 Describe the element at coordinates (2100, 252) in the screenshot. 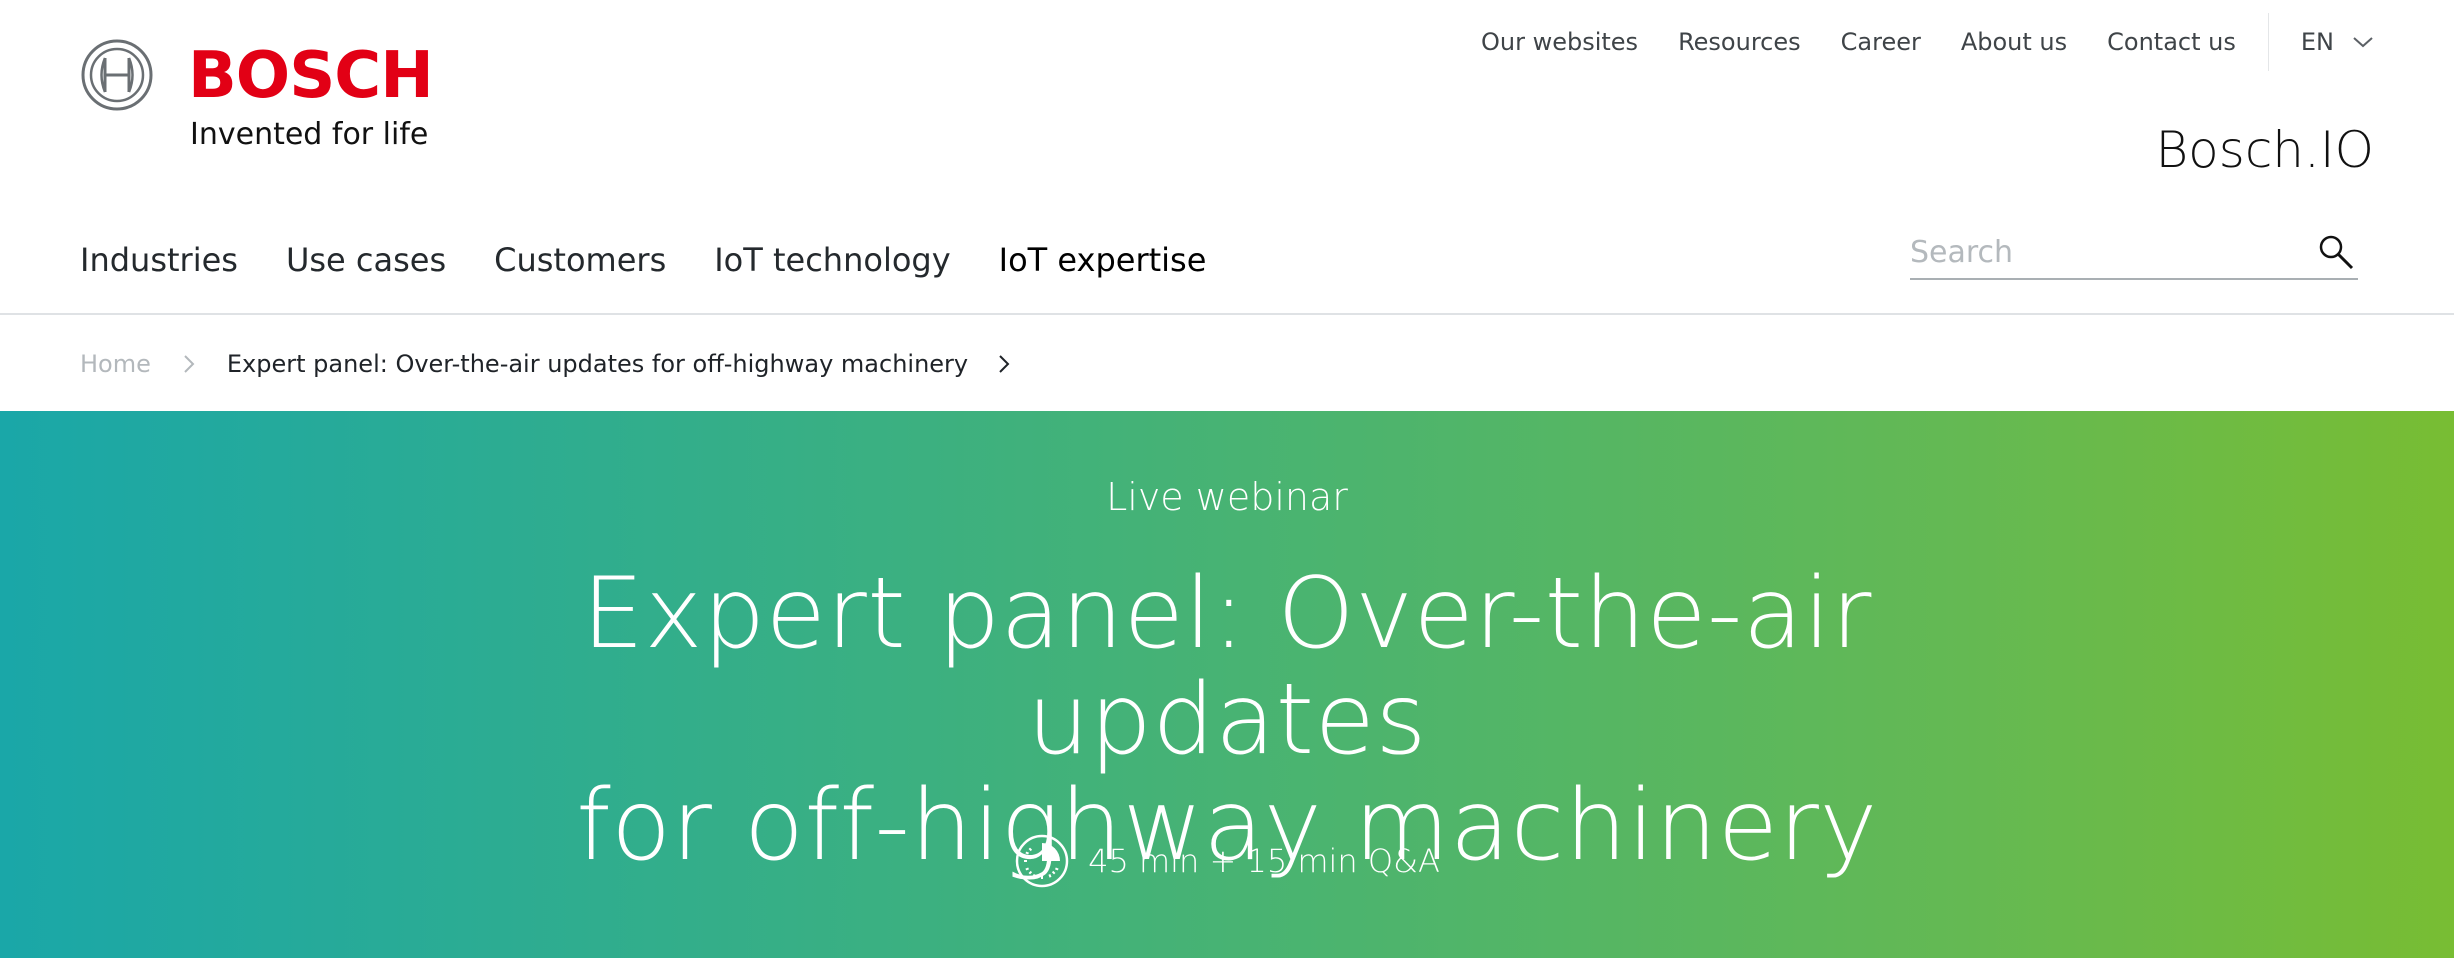

I see `search-input` at that location.